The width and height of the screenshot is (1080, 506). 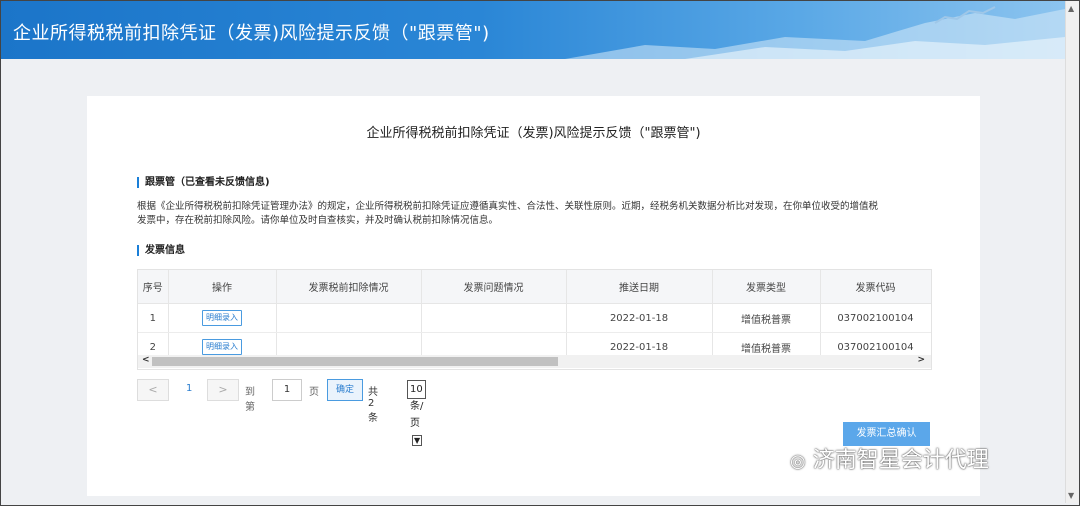 What do you see at coordinates (639, 318) in the screenshot?
I see `push-date-cell: 2022-01-18` at bounding box center [639, 318].